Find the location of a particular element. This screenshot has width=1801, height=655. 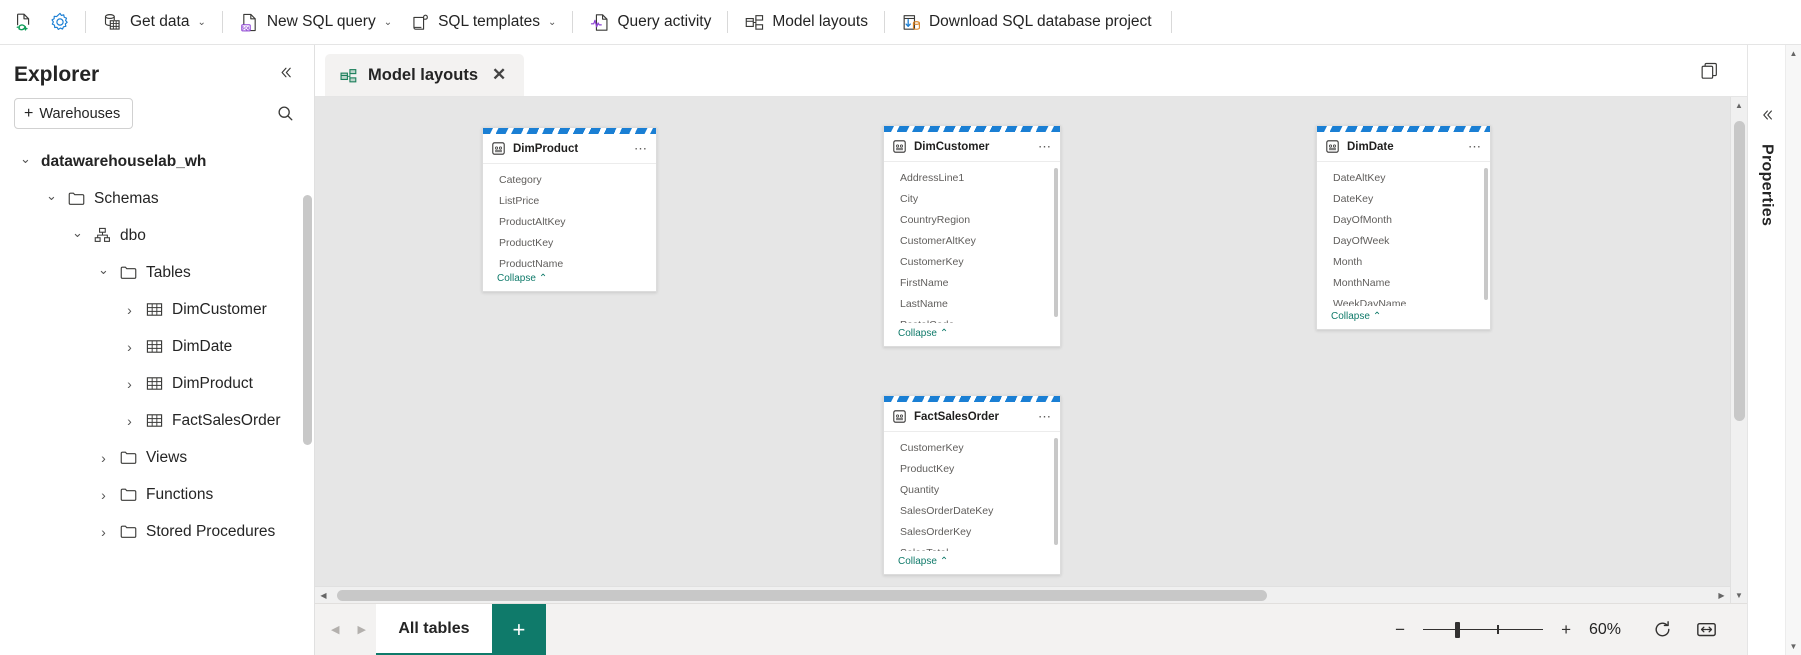

page-scroll-down-arrow: ▼ is located at coordinates (1794, 646).